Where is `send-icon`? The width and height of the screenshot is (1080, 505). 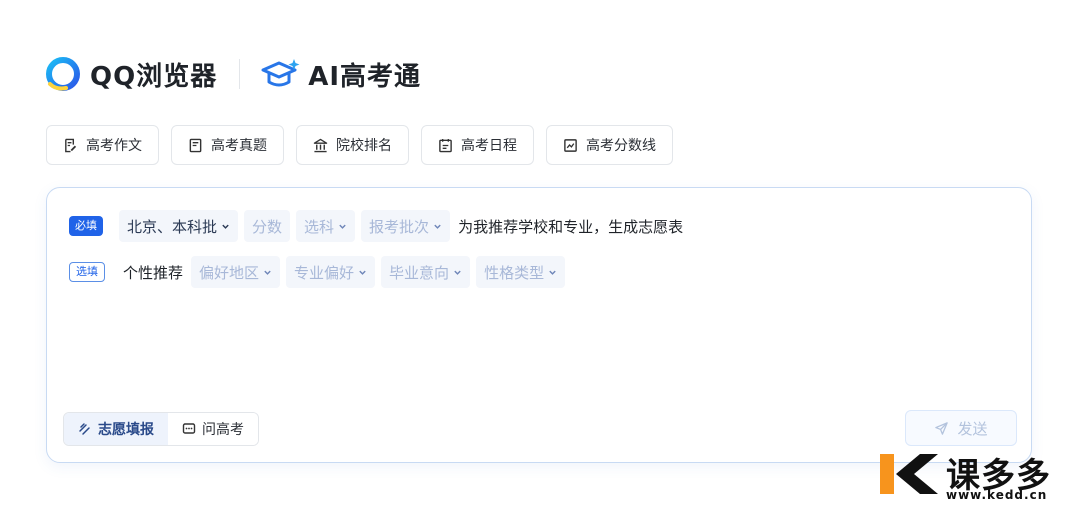 send-icon is located at coordinates (942, 428).